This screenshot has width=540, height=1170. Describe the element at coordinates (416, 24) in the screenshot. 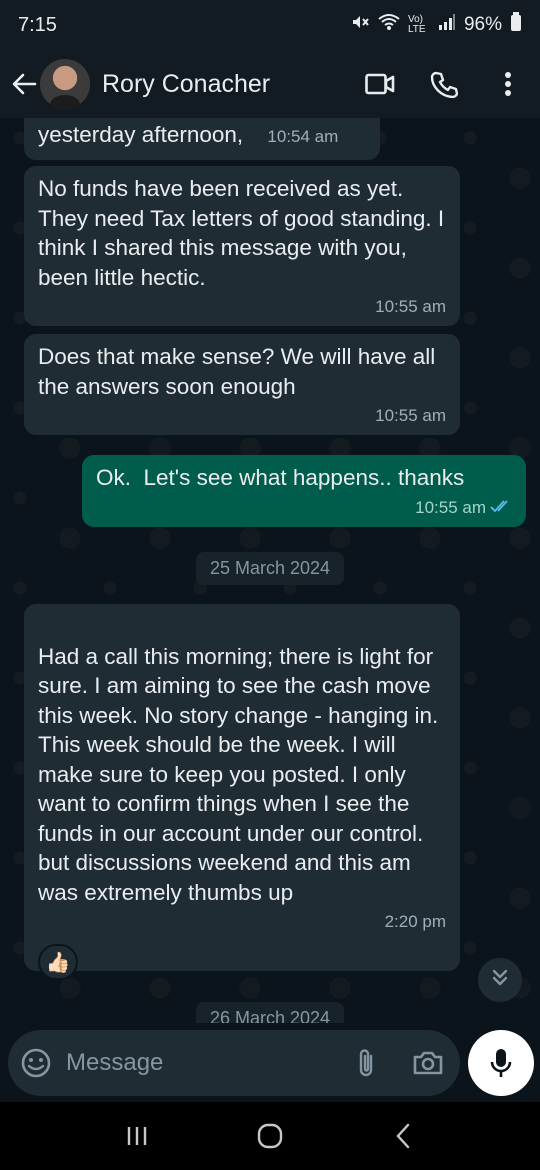

I see `network-label: Vo) LTE` at that location.